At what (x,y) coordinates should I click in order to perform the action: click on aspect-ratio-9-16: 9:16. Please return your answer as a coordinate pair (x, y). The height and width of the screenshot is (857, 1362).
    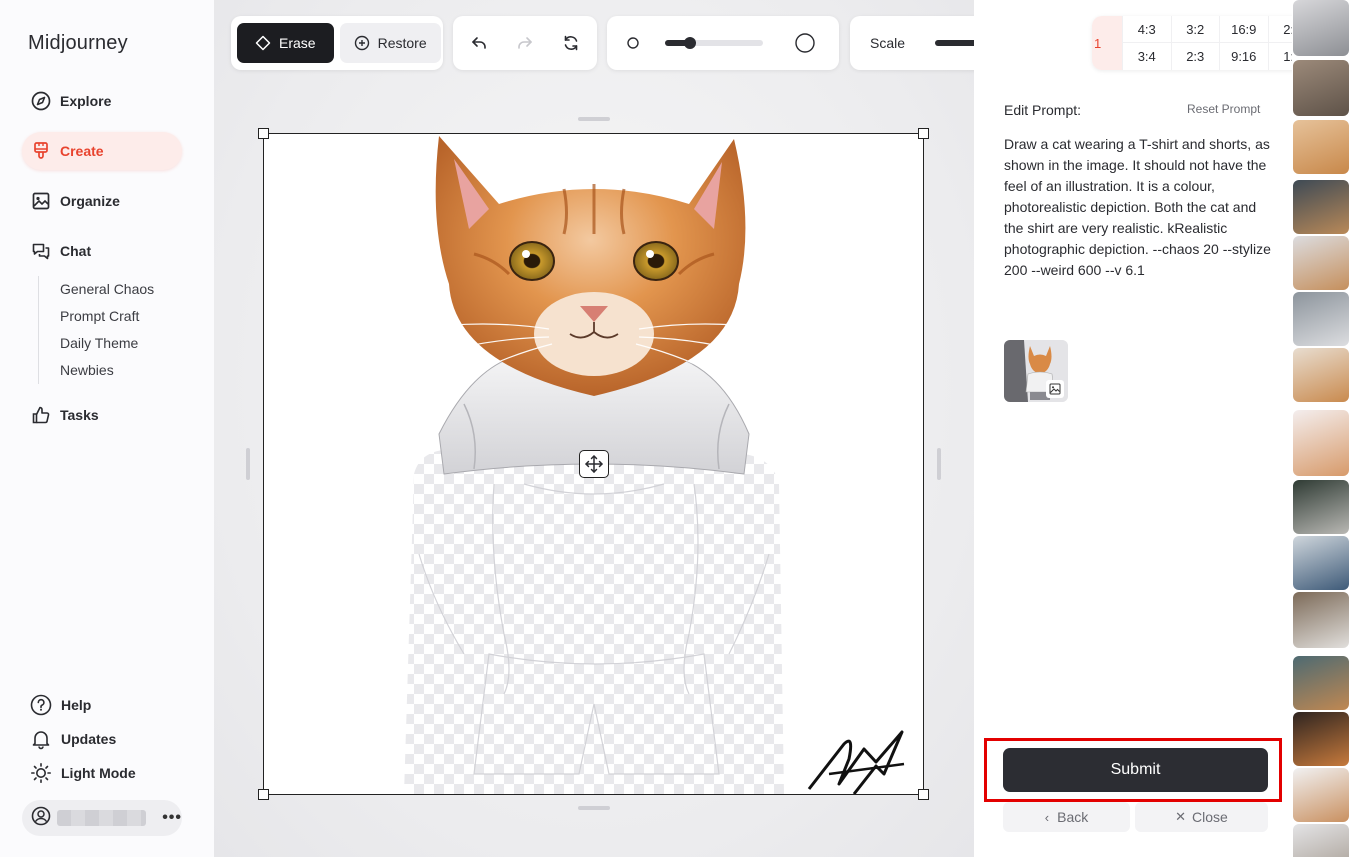
    Looking at the image, I should click on (1243, 56).